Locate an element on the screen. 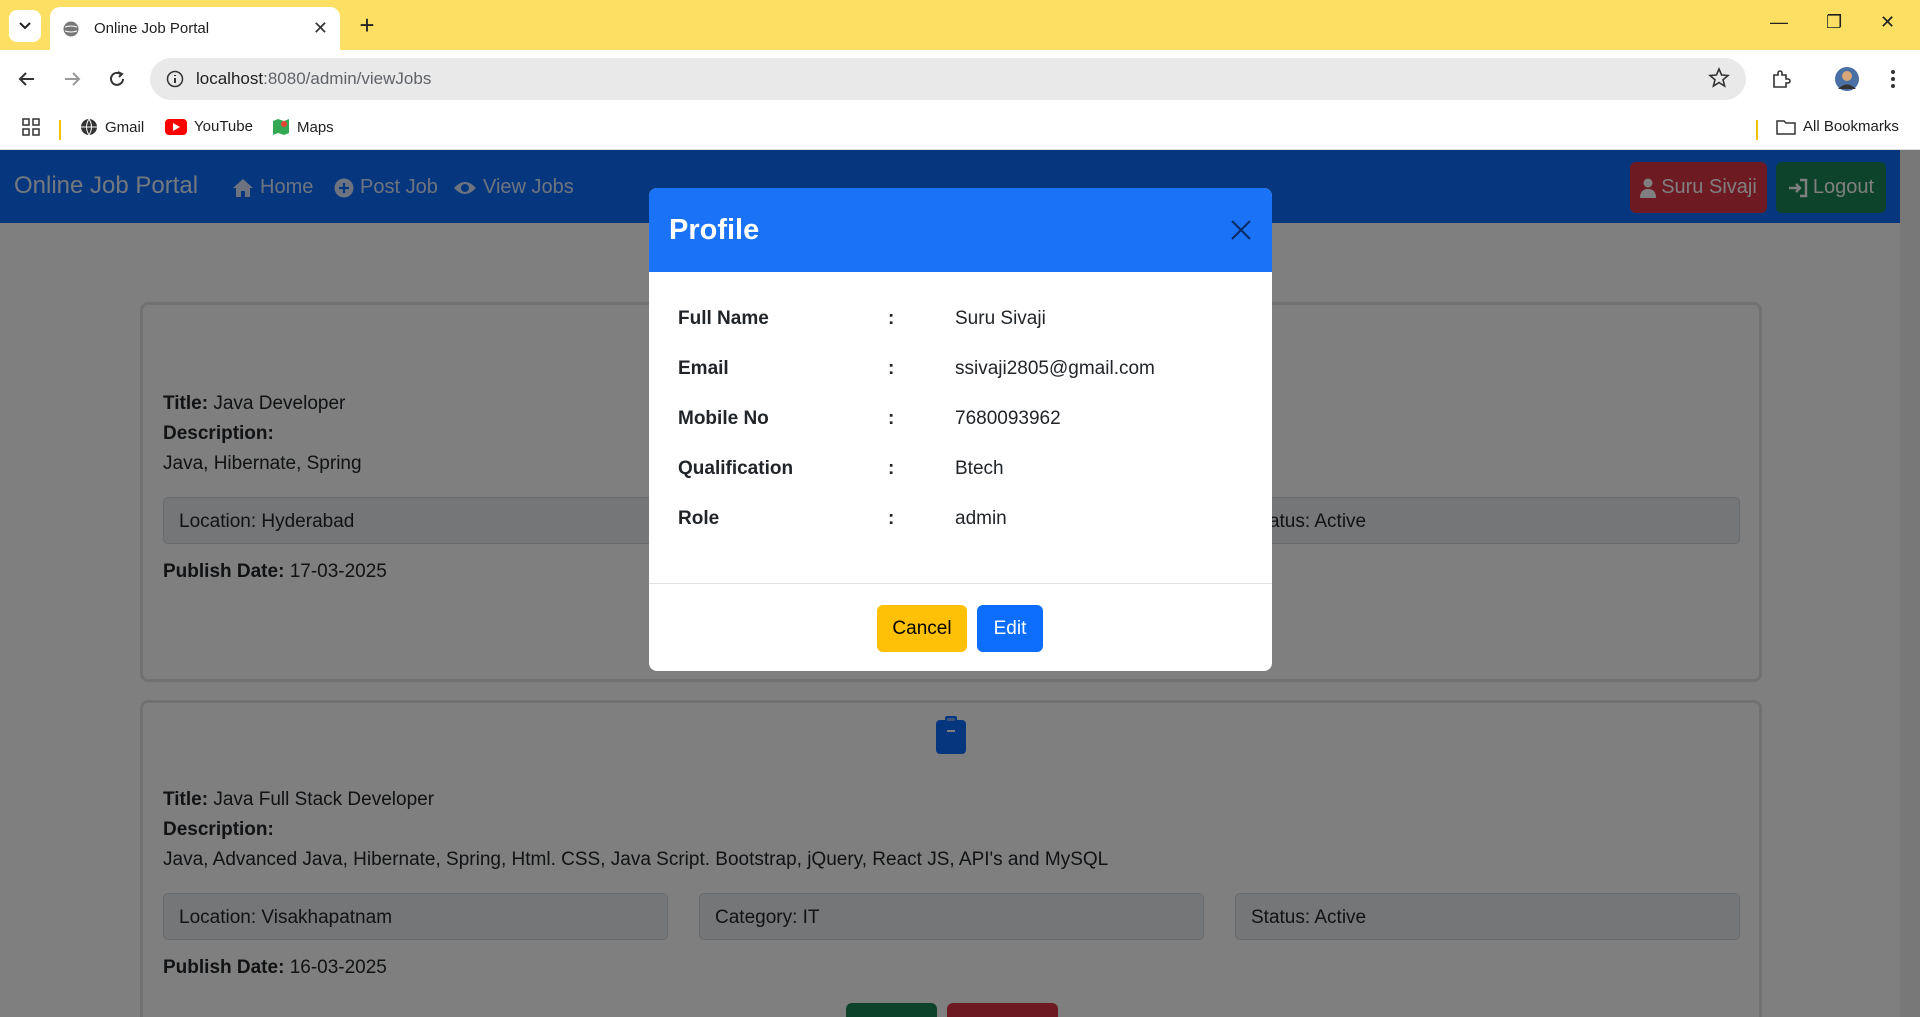  menu-kebab-icon is located at coordinates (1893, 79).